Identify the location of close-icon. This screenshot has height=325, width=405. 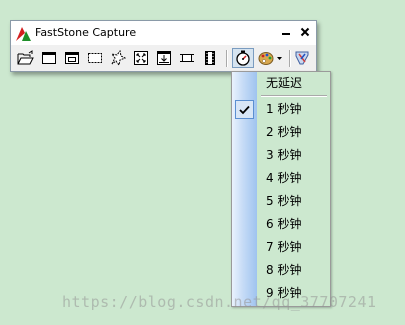
(305, 32).